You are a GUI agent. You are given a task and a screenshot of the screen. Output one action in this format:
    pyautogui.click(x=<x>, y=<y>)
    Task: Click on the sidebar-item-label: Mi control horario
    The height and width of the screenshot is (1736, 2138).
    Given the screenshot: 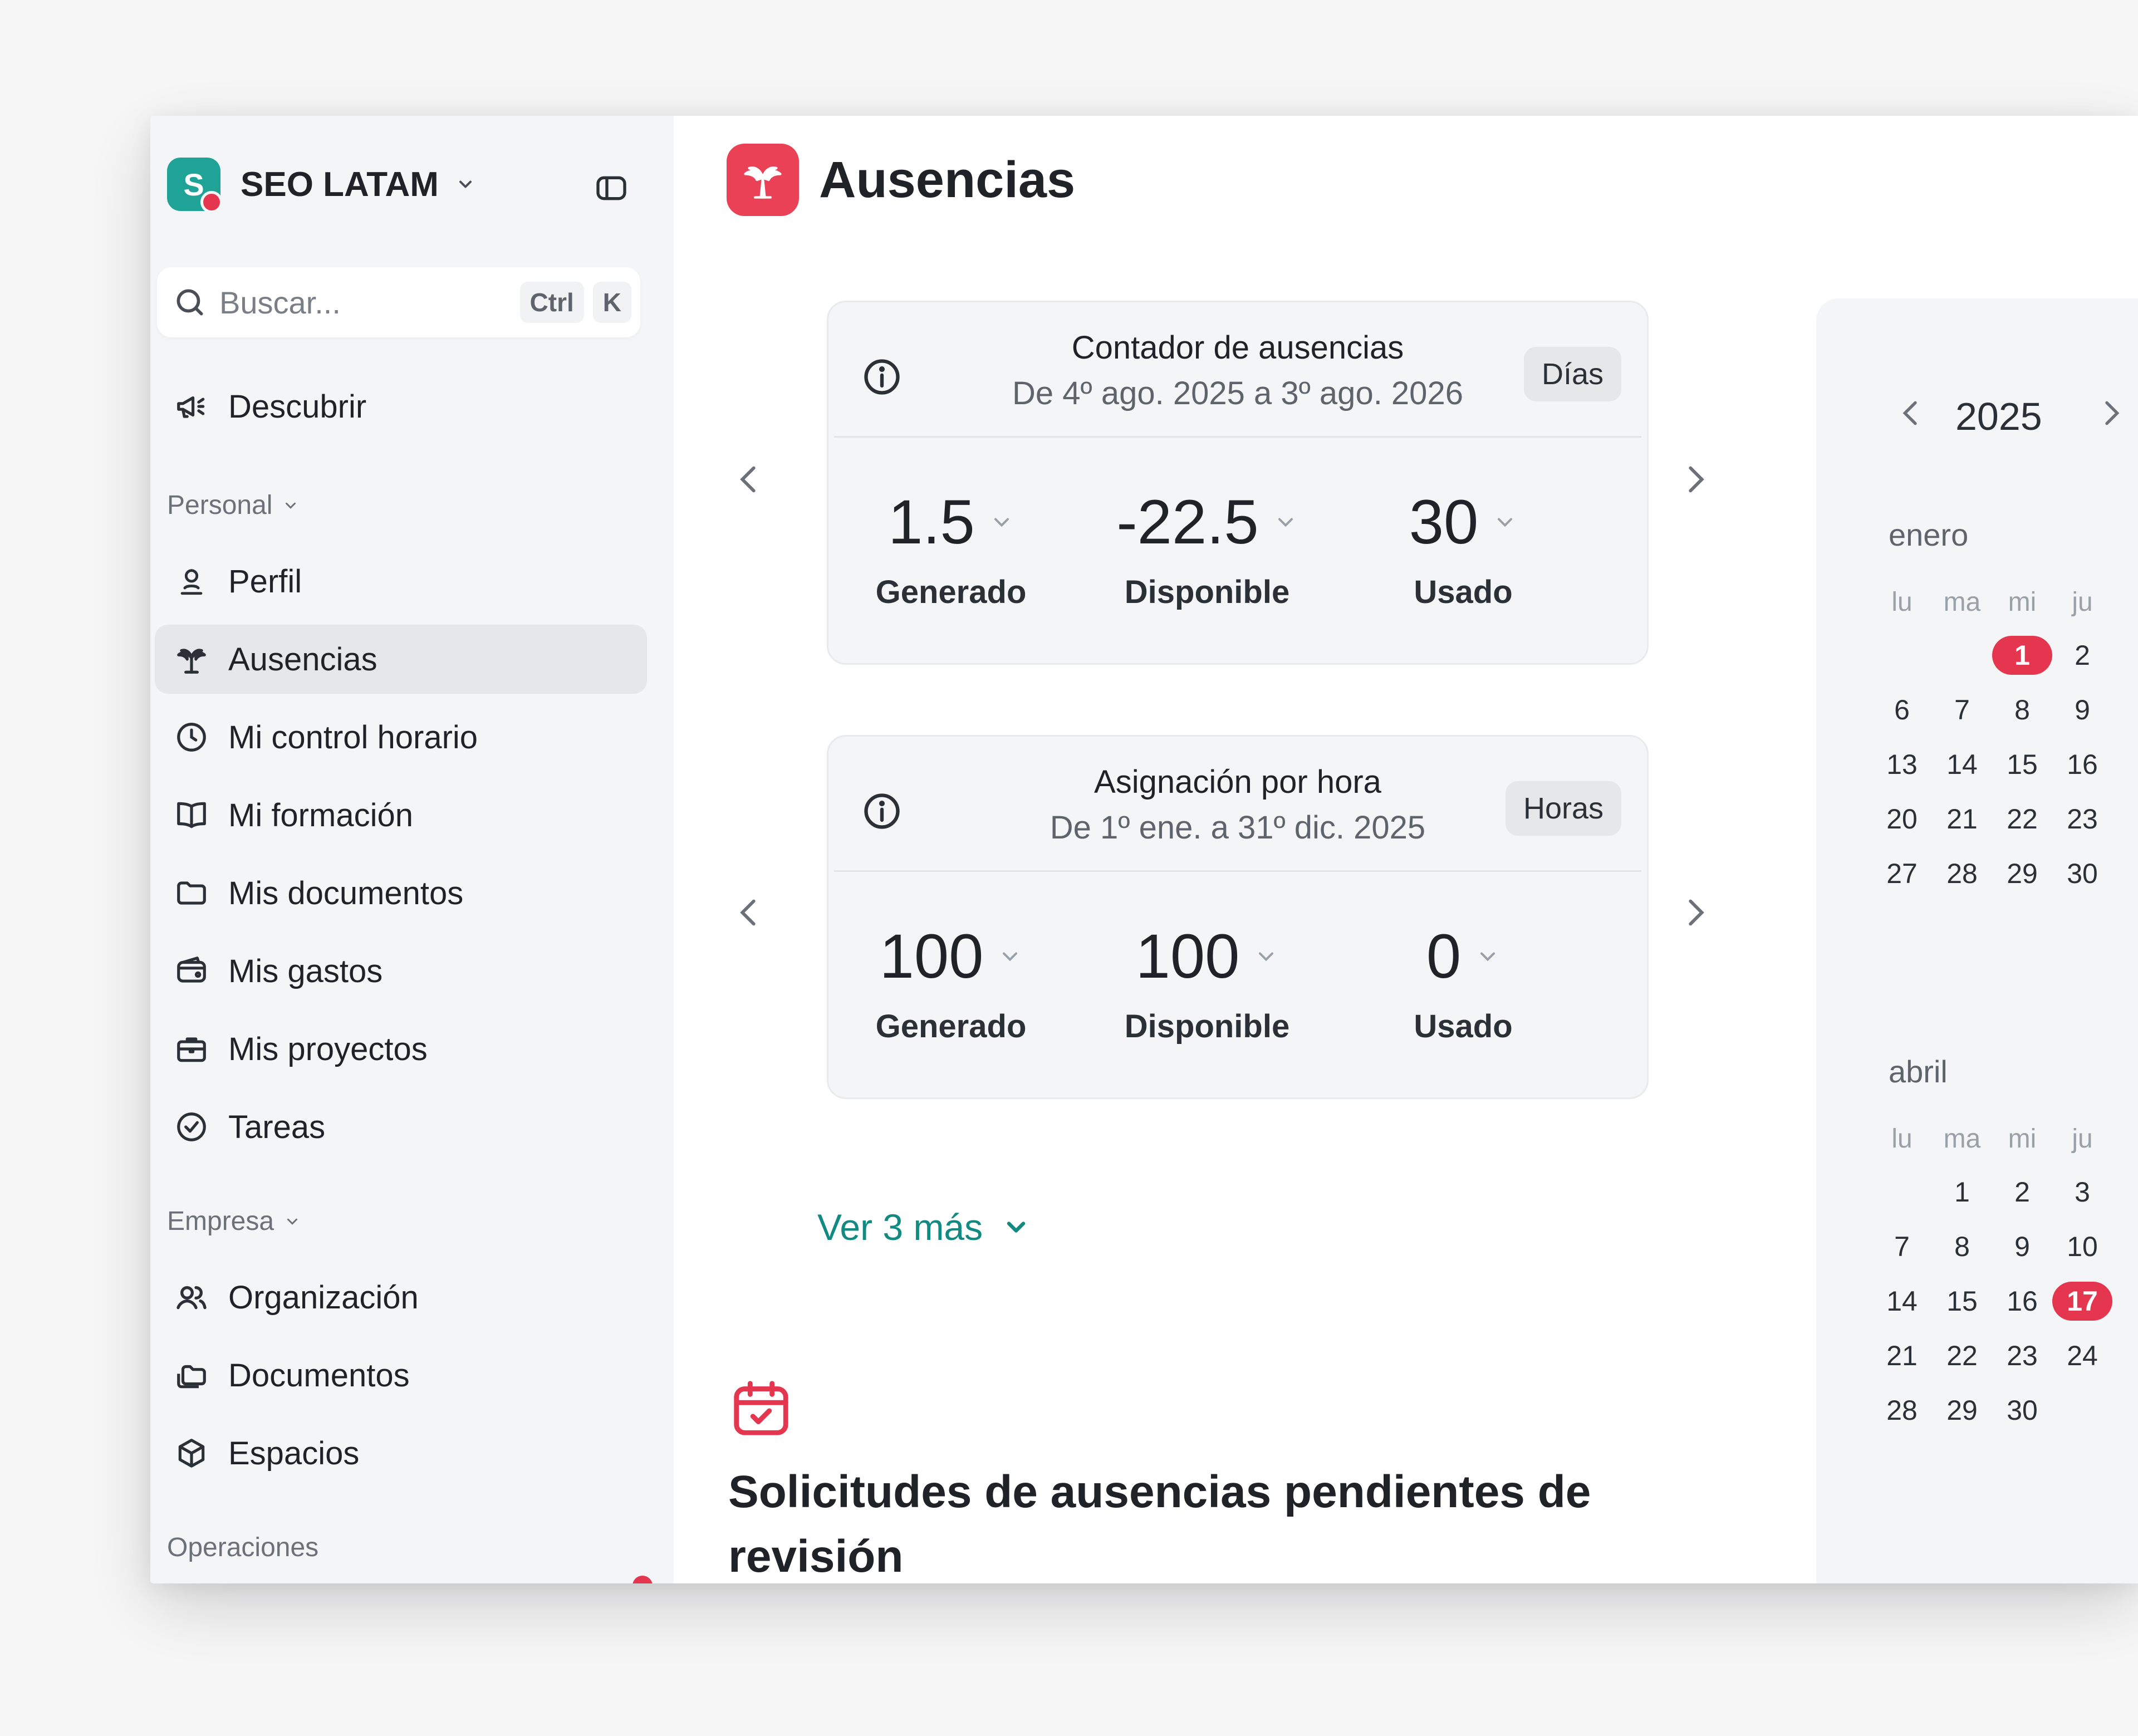 What is the action you would take?
    pyautogui.click(x=353, y=737)
    